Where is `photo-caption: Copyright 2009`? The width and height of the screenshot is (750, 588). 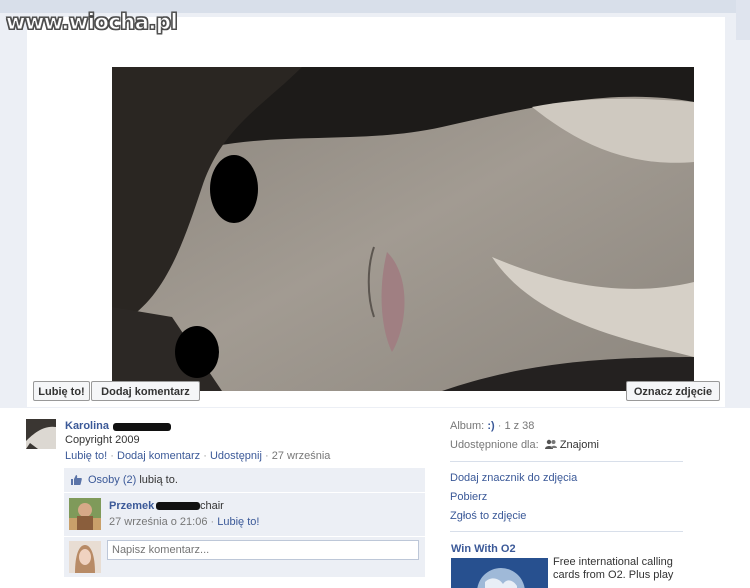
photo-caption: Copyright 2009 is located at coordinates (102, 440).